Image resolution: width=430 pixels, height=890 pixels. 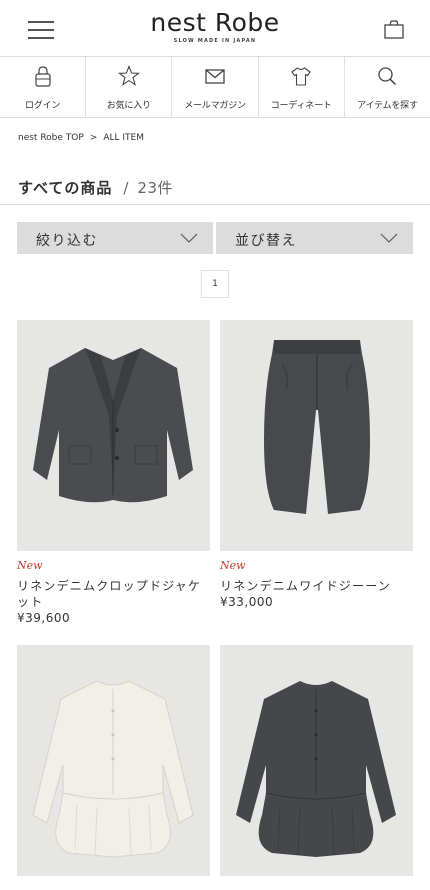 What do you see at coordinates (65, 188) in the screenshot?
I see `page-title: すべての商品` at bounding box center [65, 188].